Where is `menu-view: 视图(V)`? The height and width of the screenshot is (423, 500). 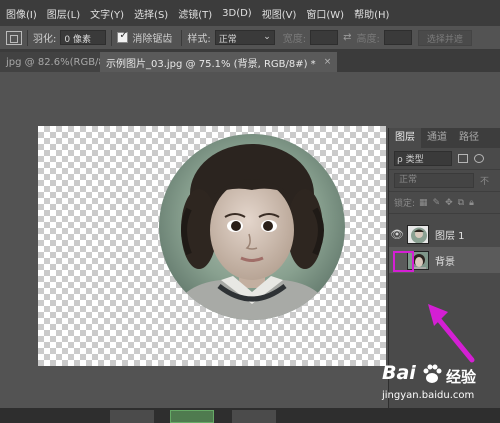
menu-view: 视图(V) is located at coordinates (279, 13).